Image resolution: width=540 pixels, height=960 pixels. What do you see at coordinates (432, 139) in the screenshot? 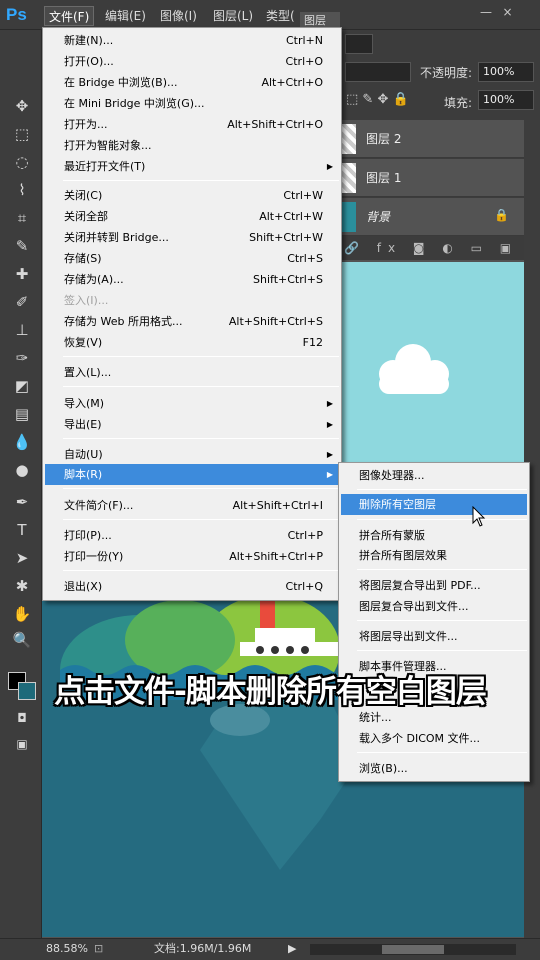
I see `layer-row: 图层 2` at bounding box center [432, 139].